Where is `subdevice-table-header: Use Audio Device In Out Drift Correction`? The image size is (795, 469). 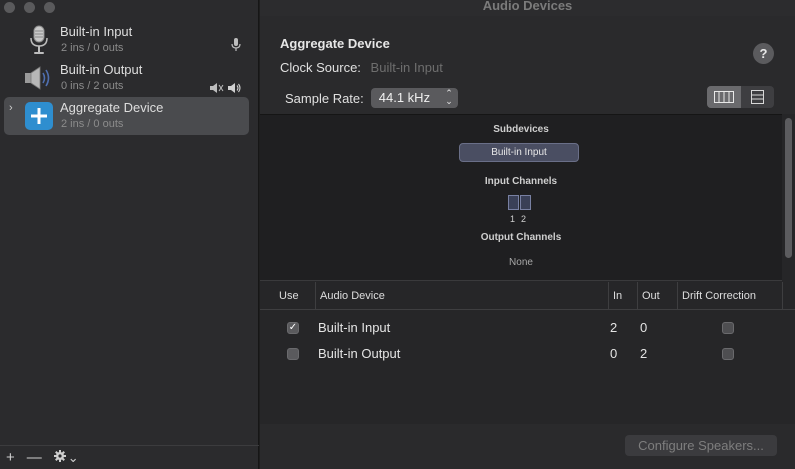 subdevice-table-header: Use Audio Device In Out Drift Correction is located at coordinates (527, 296).